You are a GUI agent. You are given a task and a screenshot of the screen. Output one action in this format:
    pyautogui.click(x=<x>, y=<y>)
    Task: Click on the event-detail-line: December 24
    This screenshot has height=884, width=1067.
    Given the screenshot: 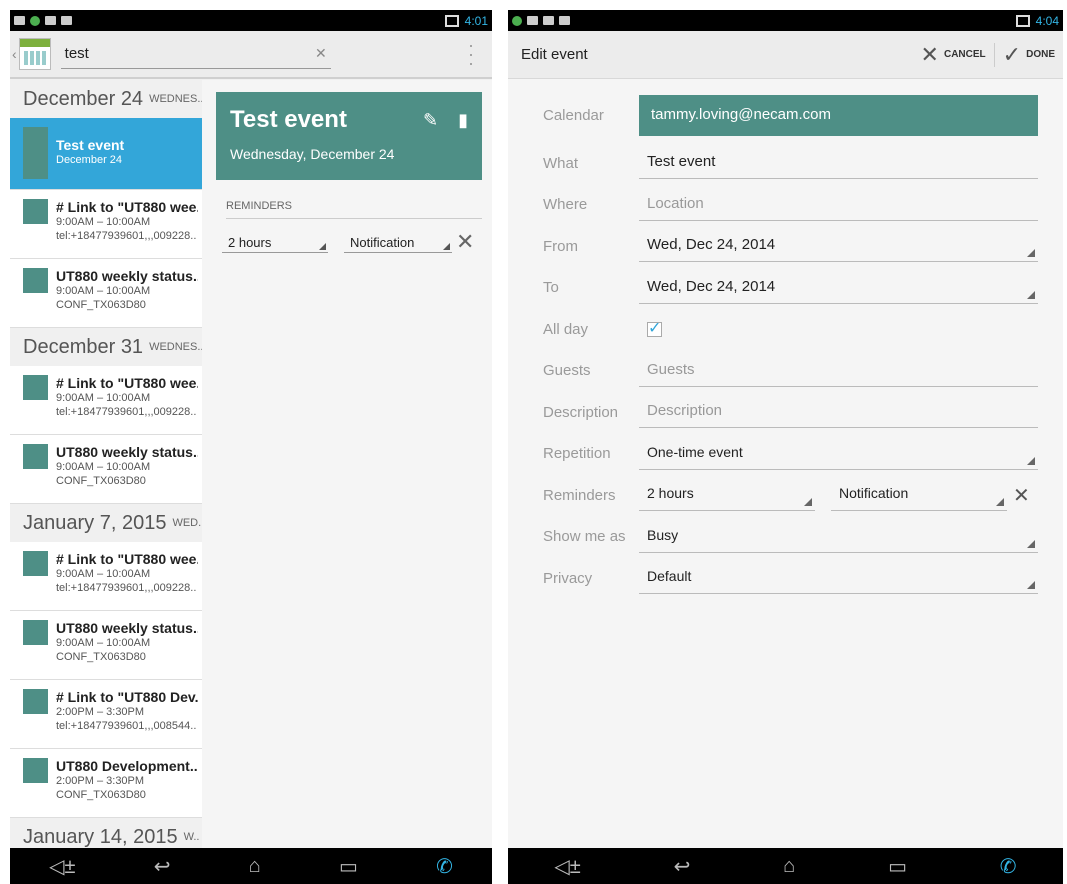 What is the action you would take?
    pyautogui.click(x=89, y=160)
    